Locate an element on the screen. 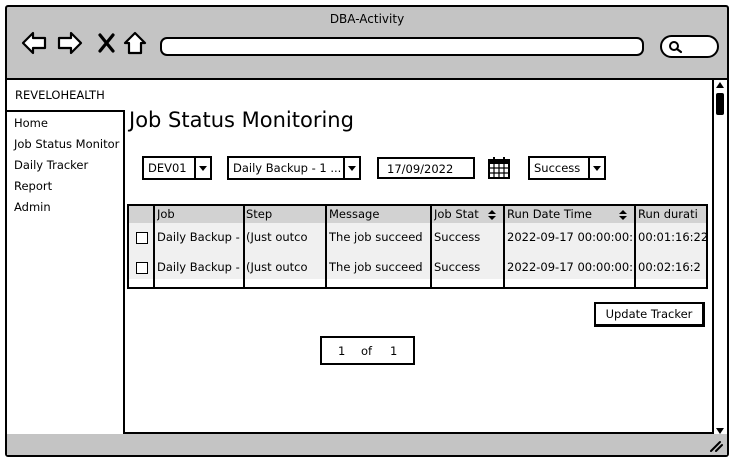  column-header-run-date-time: Run Date Time is located at coordinates (559, 214).